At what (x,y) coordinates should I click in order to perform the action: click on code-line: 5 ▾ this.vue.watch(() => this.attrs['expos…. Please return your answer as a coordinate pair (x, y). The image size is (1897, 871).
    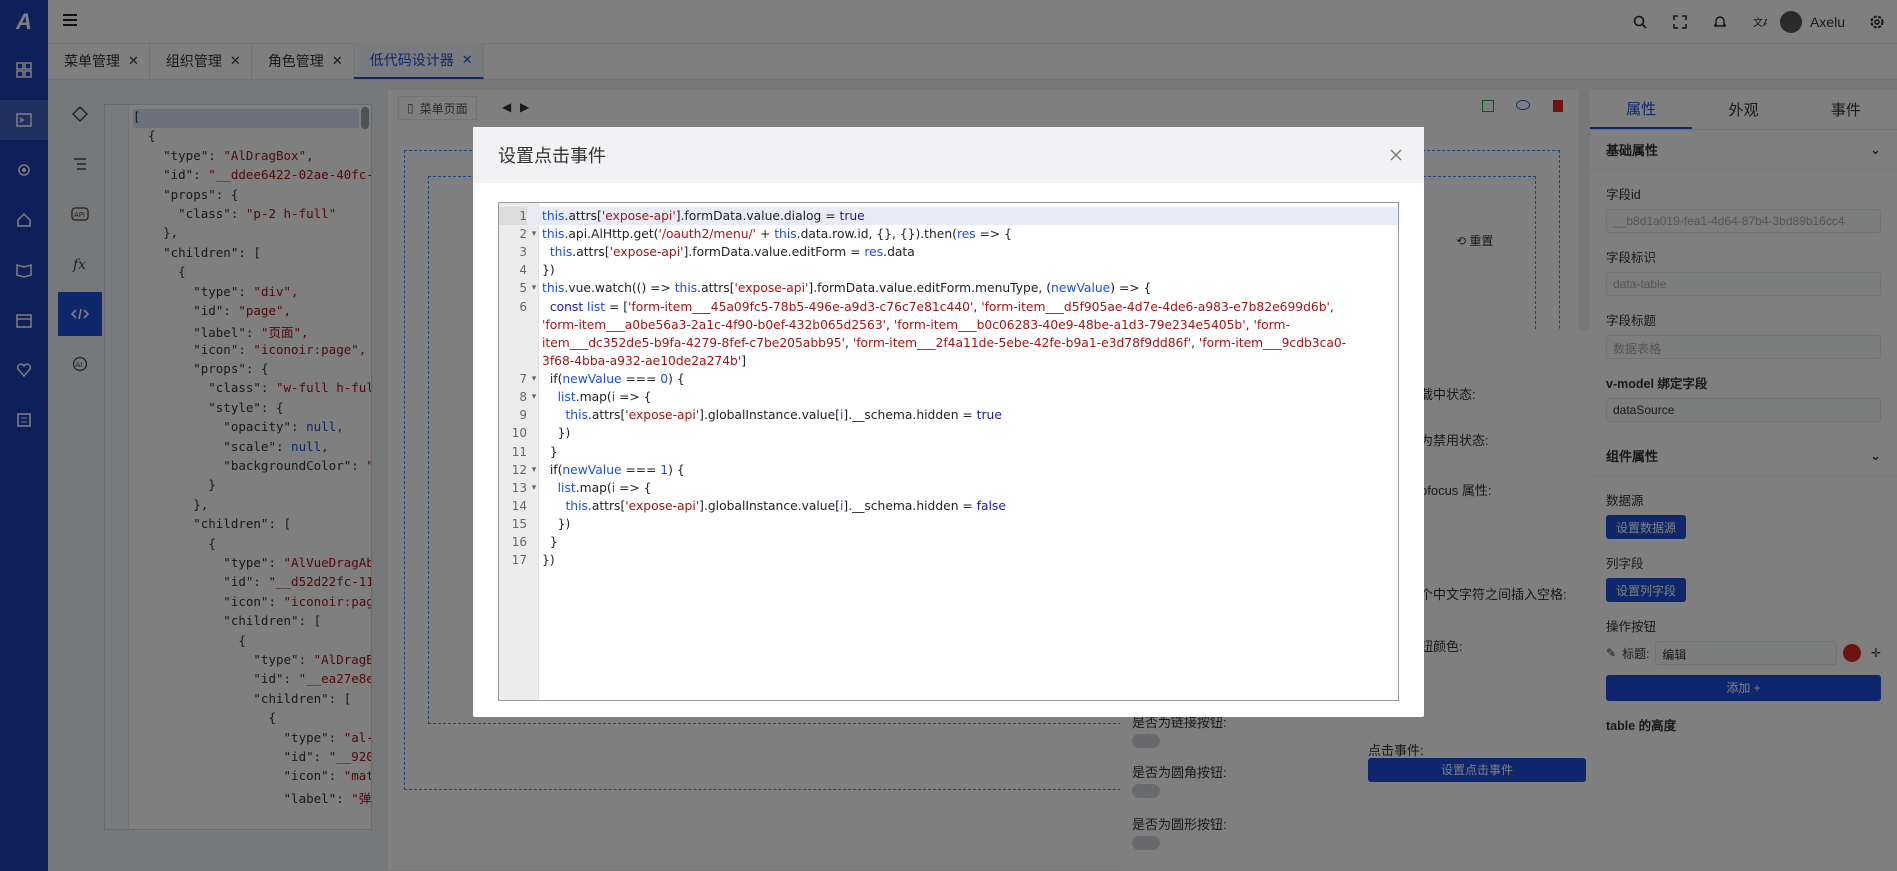
    Looking at the image, I should click on (948, 288).